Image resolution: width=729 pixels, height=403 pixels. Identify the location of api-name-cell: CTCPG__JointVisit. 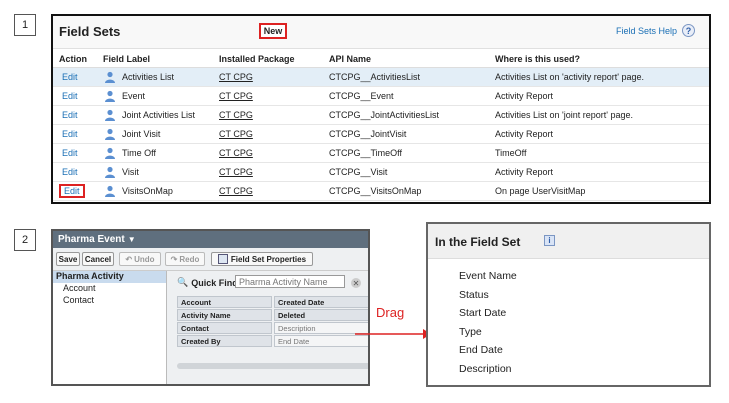
(406, 134).